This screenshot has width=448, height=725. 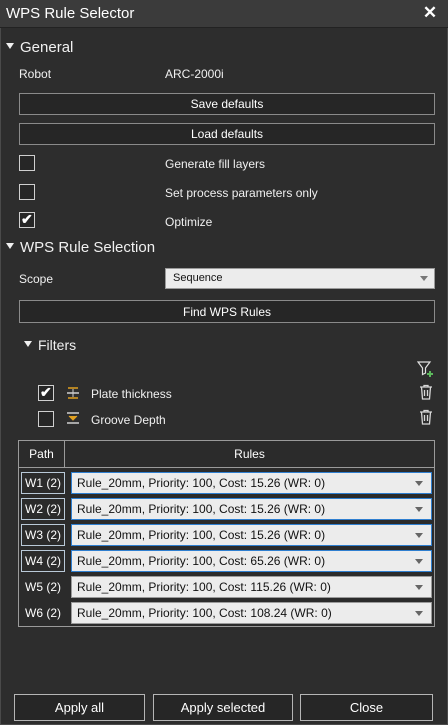 What do you see at coordinates (36, 279) in the screenshot?
I see `scope-label: Scope` at bounding box center [36, 279].